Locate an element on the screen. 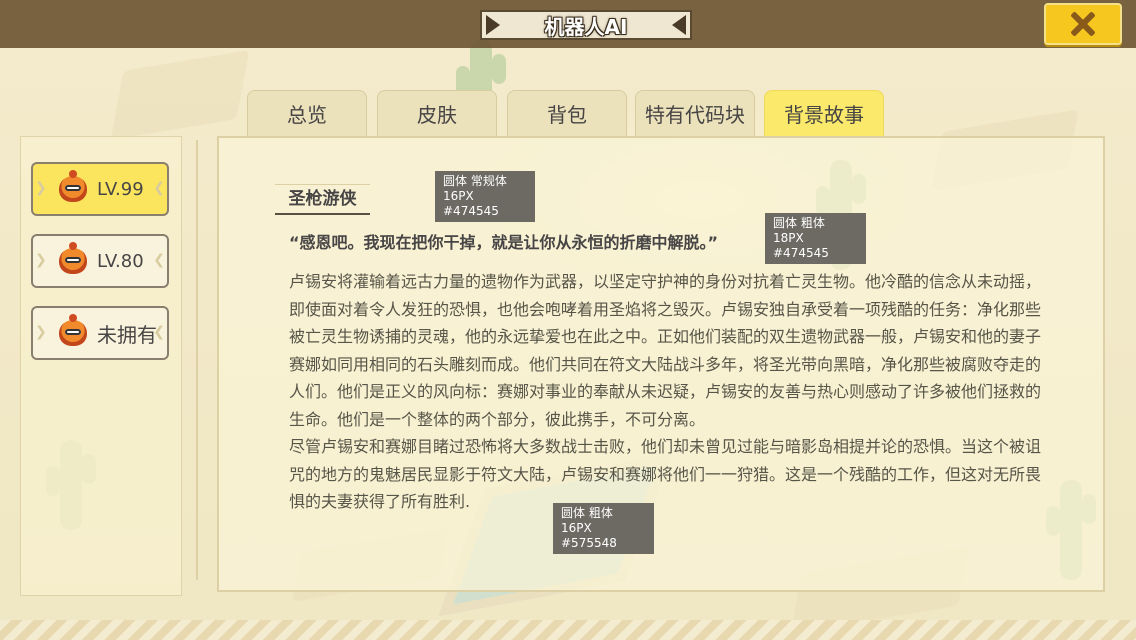  close-button is located at coordinates (1083, 24).